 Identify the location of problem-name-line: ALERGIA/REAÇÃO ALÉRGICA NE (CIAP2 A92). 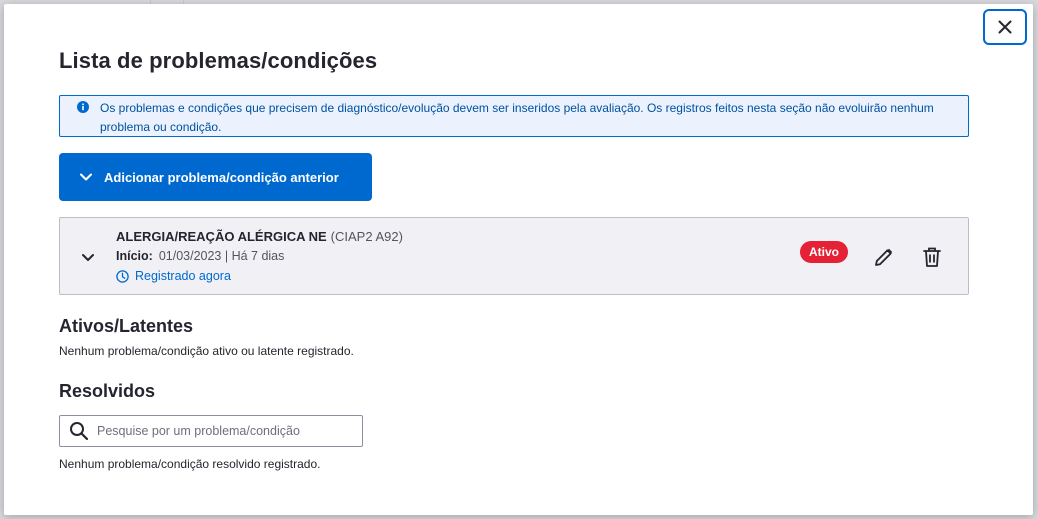
(259, 236).